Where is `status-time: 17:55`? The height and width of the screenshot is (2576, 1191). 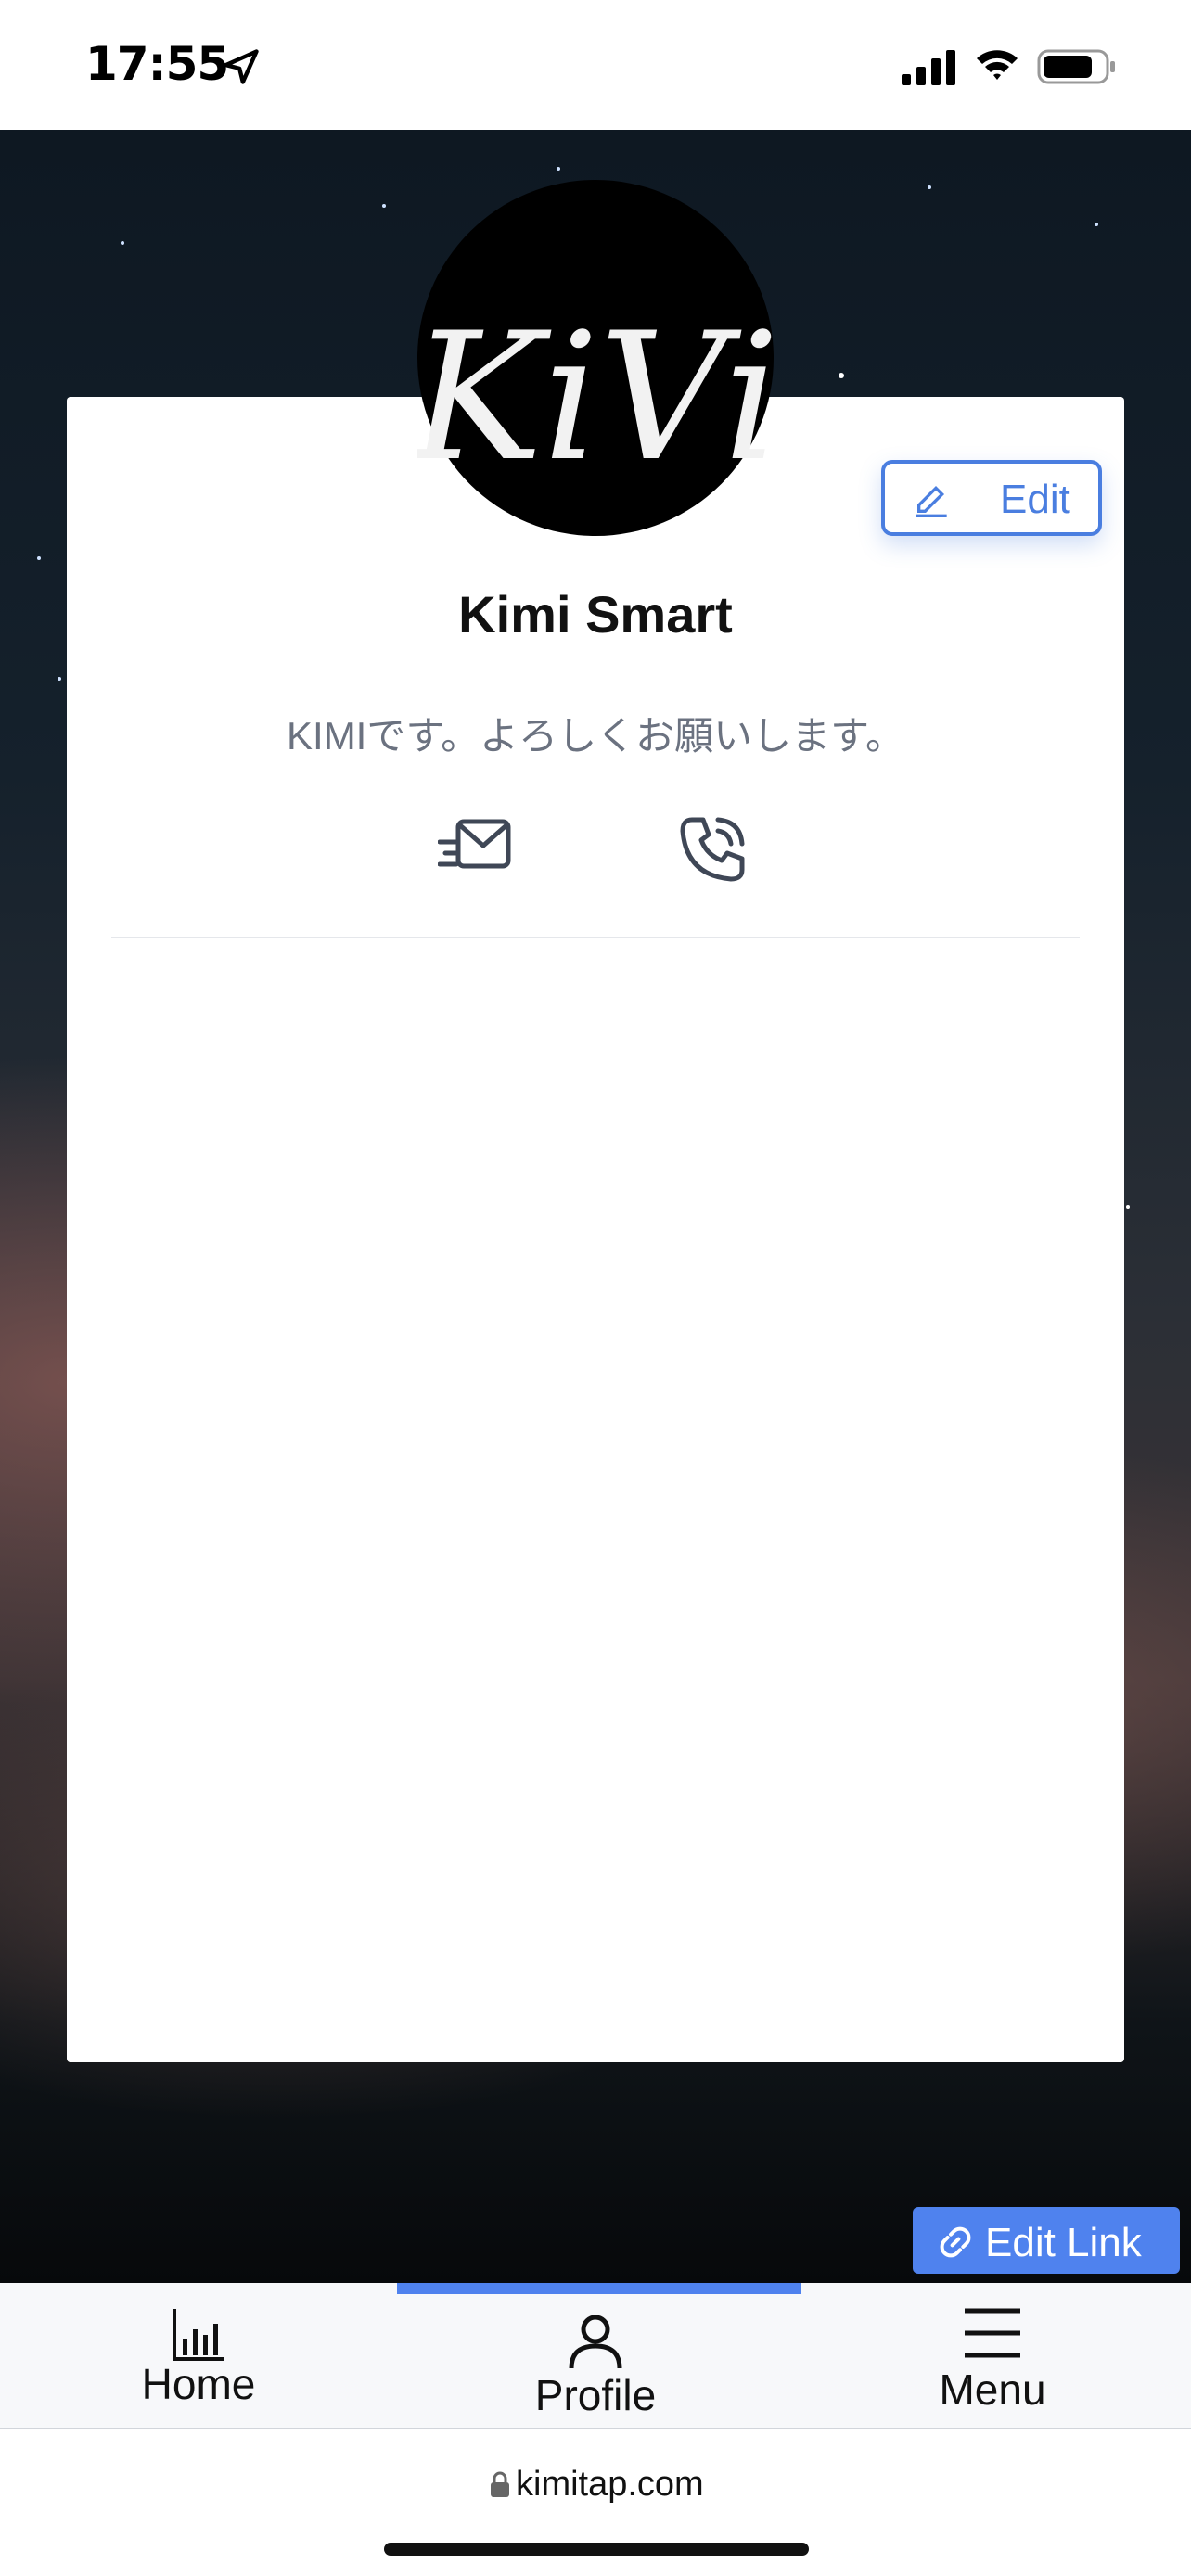
status-time: 17:55 is located at coordinates (157, 64).